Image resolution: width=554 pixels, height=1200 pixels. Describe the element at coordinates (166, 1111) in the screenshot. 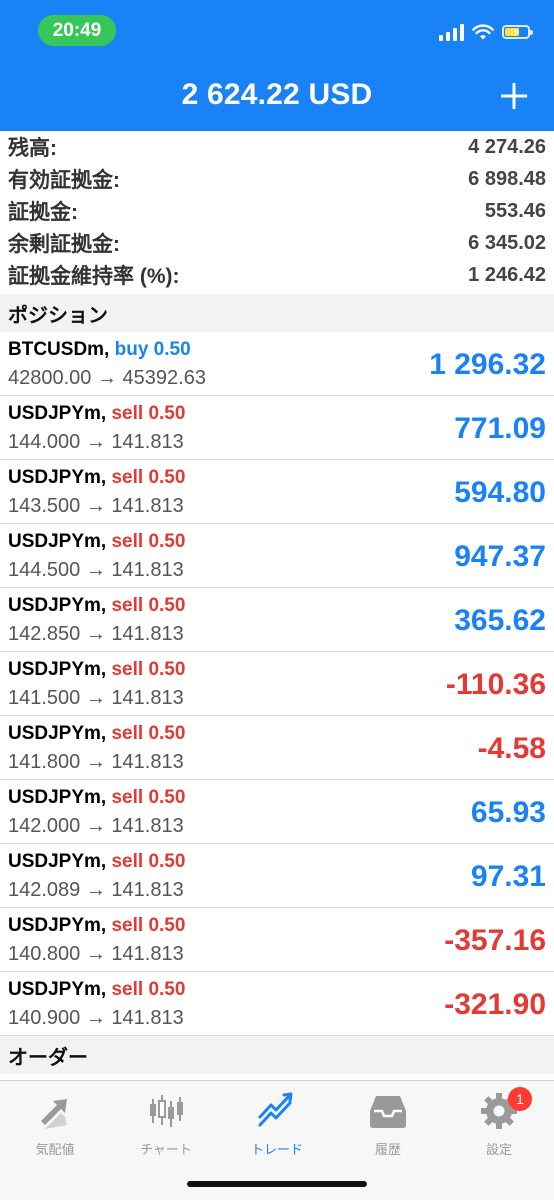

I see `candlestick-chart-icon` at that location.